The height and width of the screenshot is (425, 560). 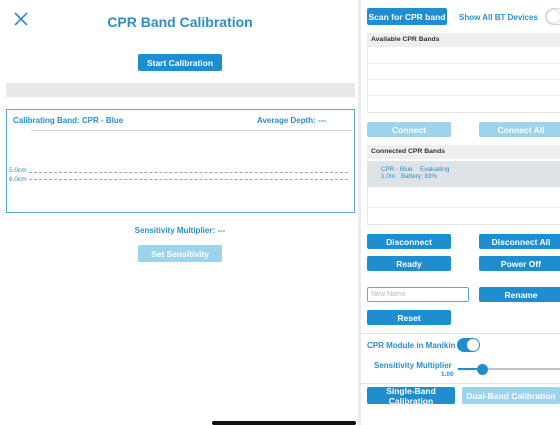 What do you see at coordinates (68, 120) in the screenshot?
I see `calibrating-band-label: Calibrating Band: CPR - Blue` at bounding box center [68, 120].